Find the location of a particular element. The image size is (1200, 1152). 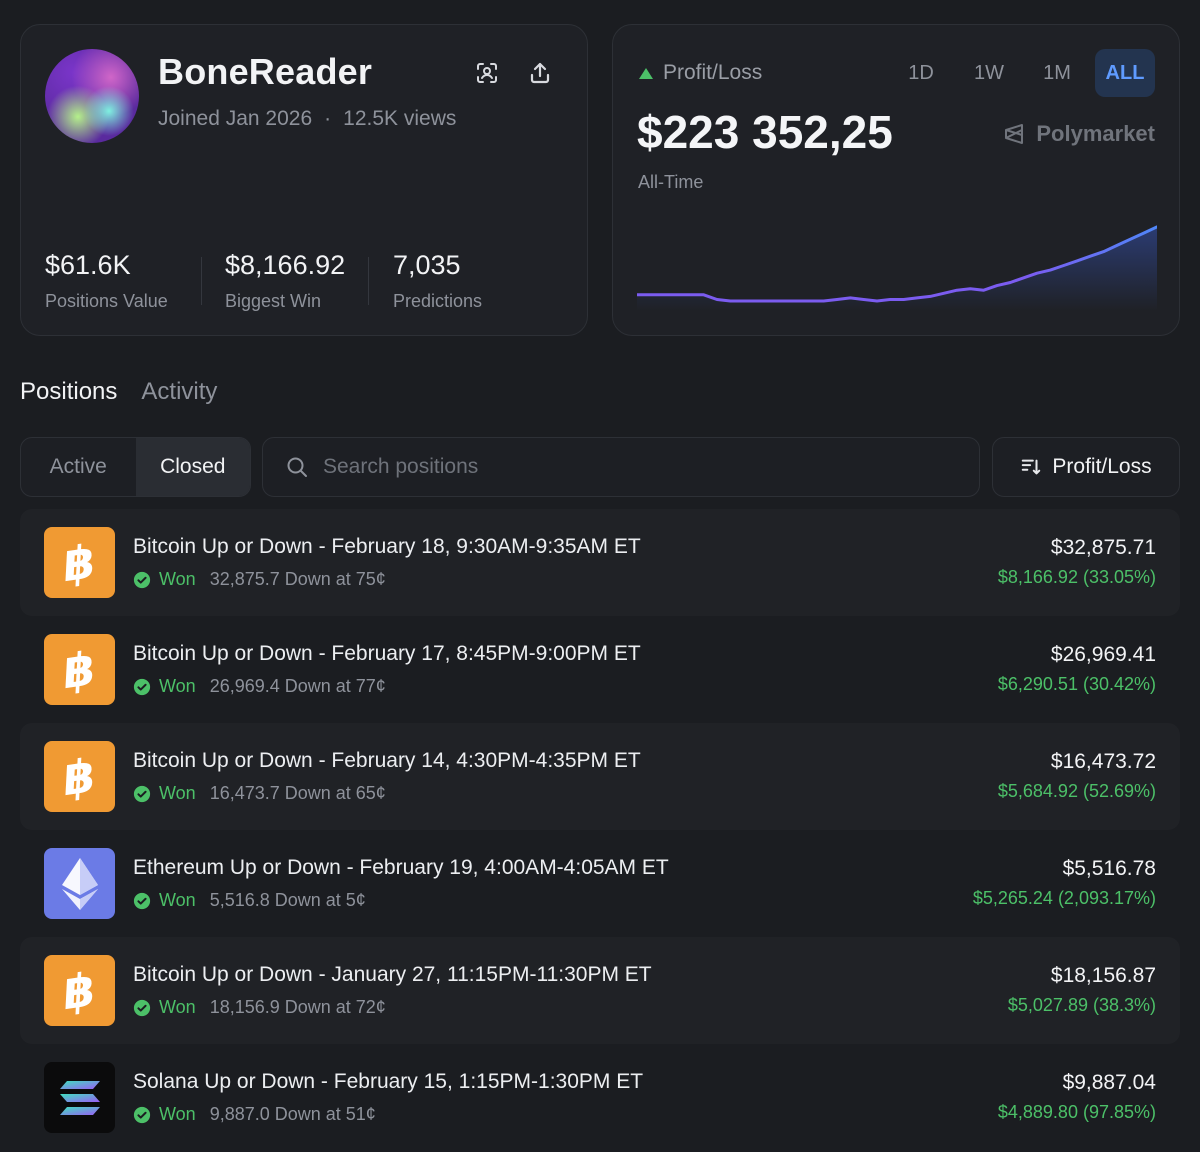

stat-value: 7,035 is located at coordinates (427, 265).